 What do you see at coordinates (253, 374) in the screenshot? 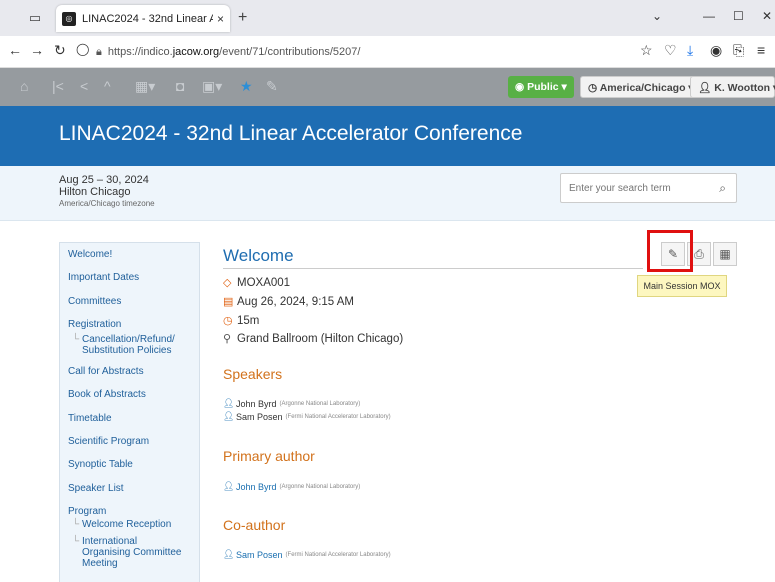
I see `speakers-heading: Speakers` at bounding box center [253, 374].